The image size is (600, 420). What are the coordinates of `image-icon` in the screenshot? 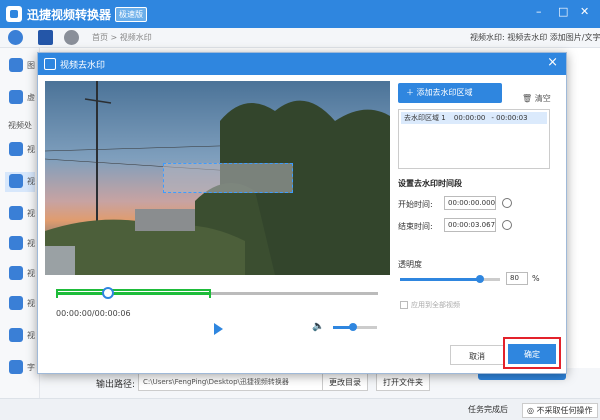 It's located at (16, 65).